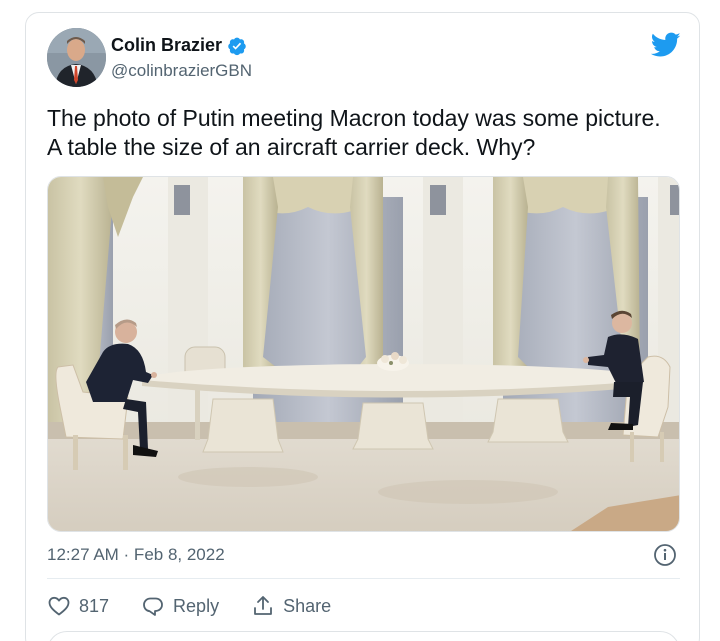 This screenshot has width=720, height=641. What do you see at coordinates (136, 555) in the screenshot?
I see `tweet-timestamp: 12:27 AM · Feb 8, 2022` at bounding box center [136, 555].